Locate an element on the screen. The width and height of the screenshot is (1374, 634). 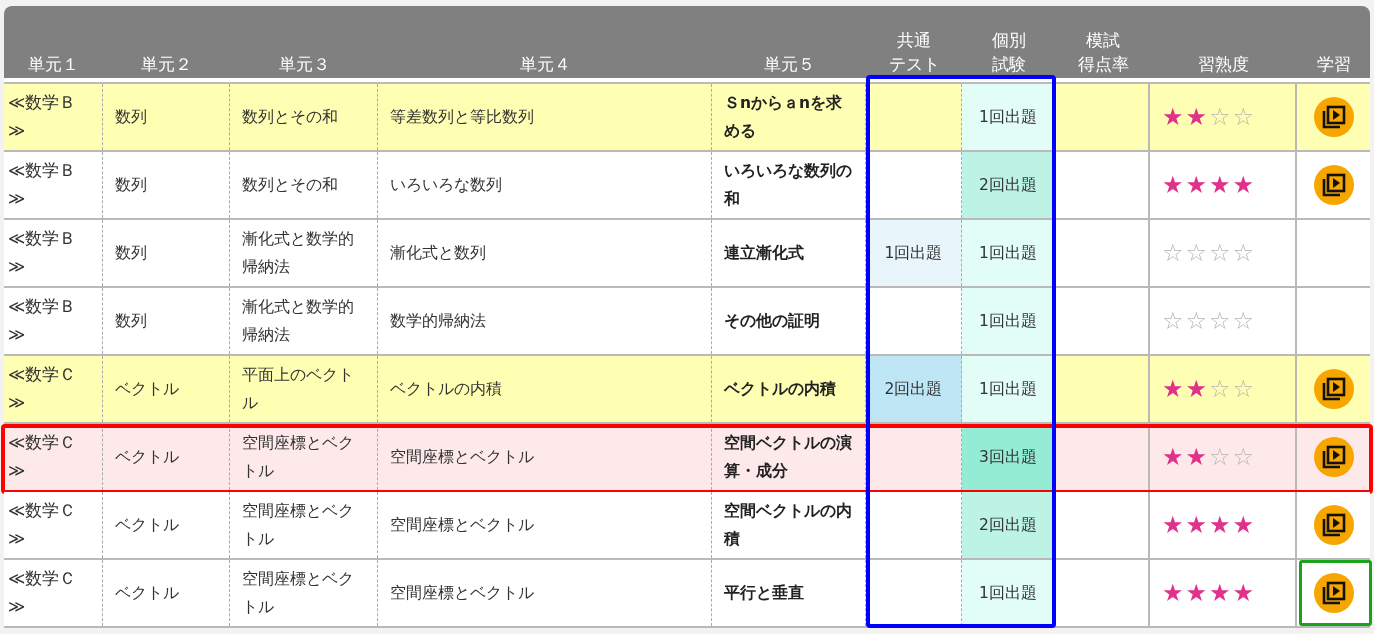
table-cell-text: Ｓnからａnを求める is located at coordinates (784, 117).